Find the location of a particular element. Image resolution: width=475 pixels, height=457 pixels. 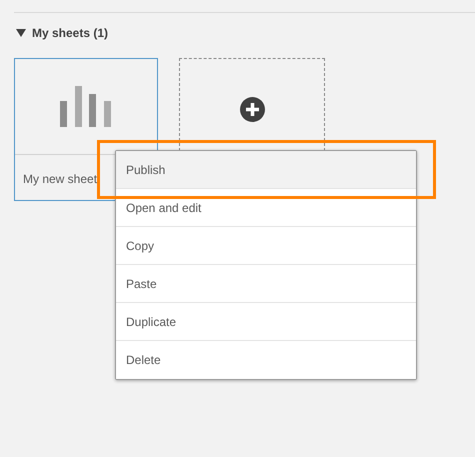

menu-item: Delete is located at coordinates (266, 360).